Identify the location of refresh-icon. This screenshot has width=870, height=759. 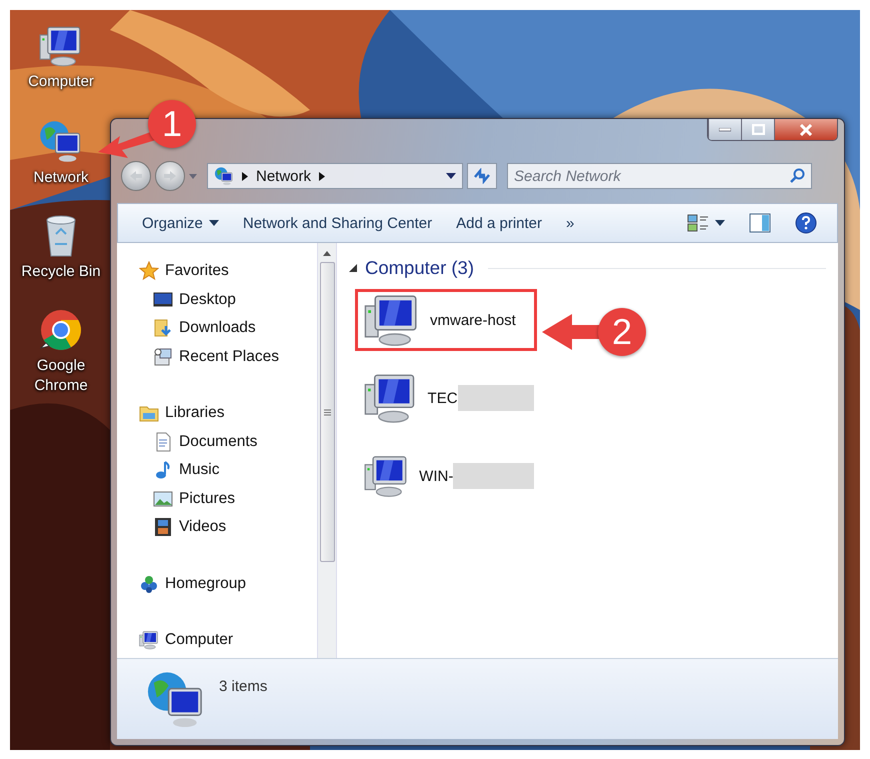
(482, 176).